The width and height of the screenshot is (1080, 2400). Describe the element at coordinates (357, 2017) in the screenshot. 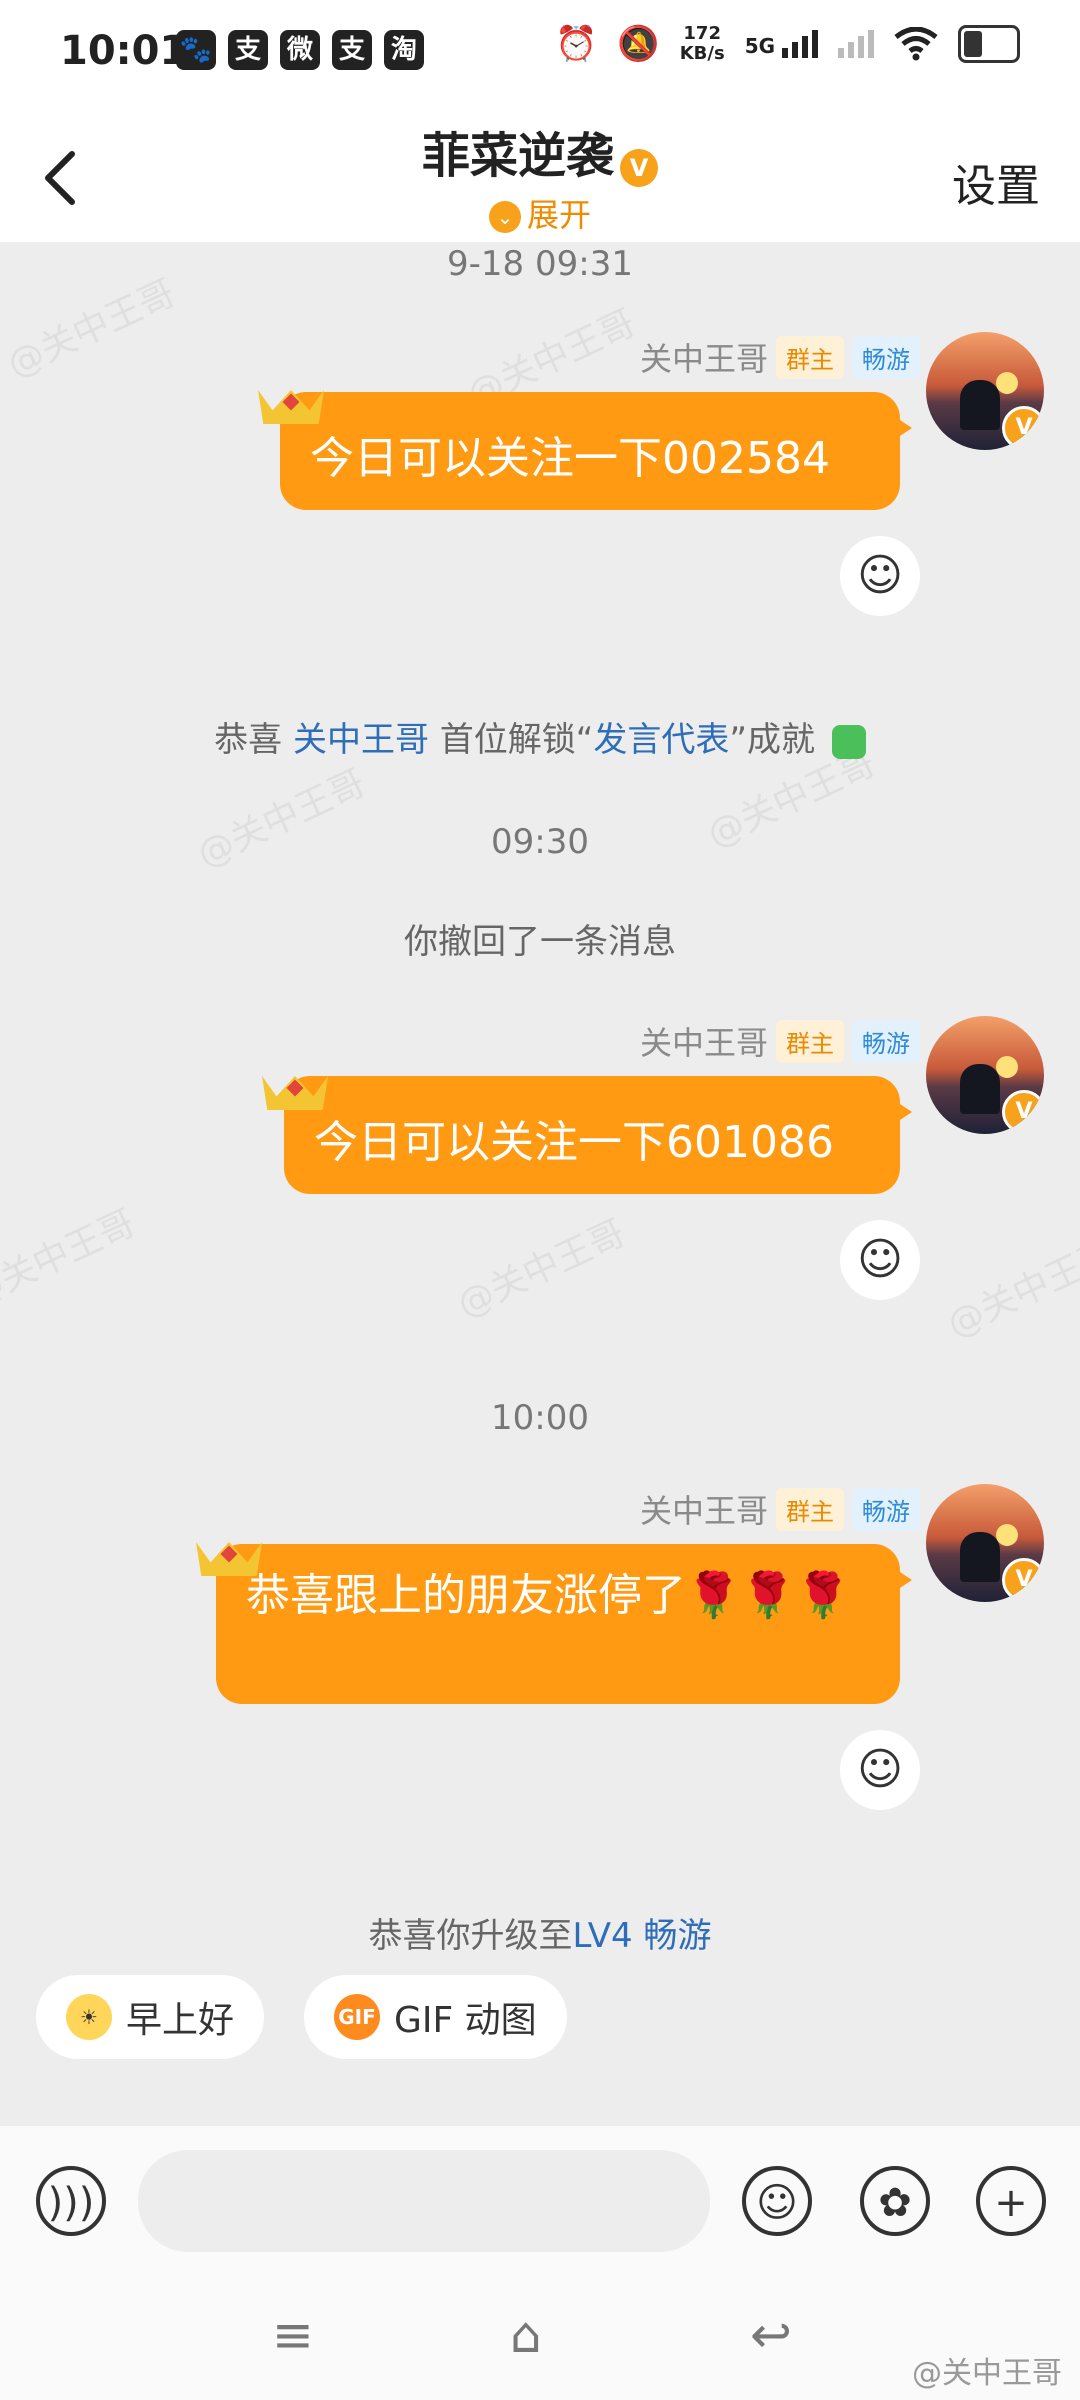

I see `gif-icon: GIF` at that location.